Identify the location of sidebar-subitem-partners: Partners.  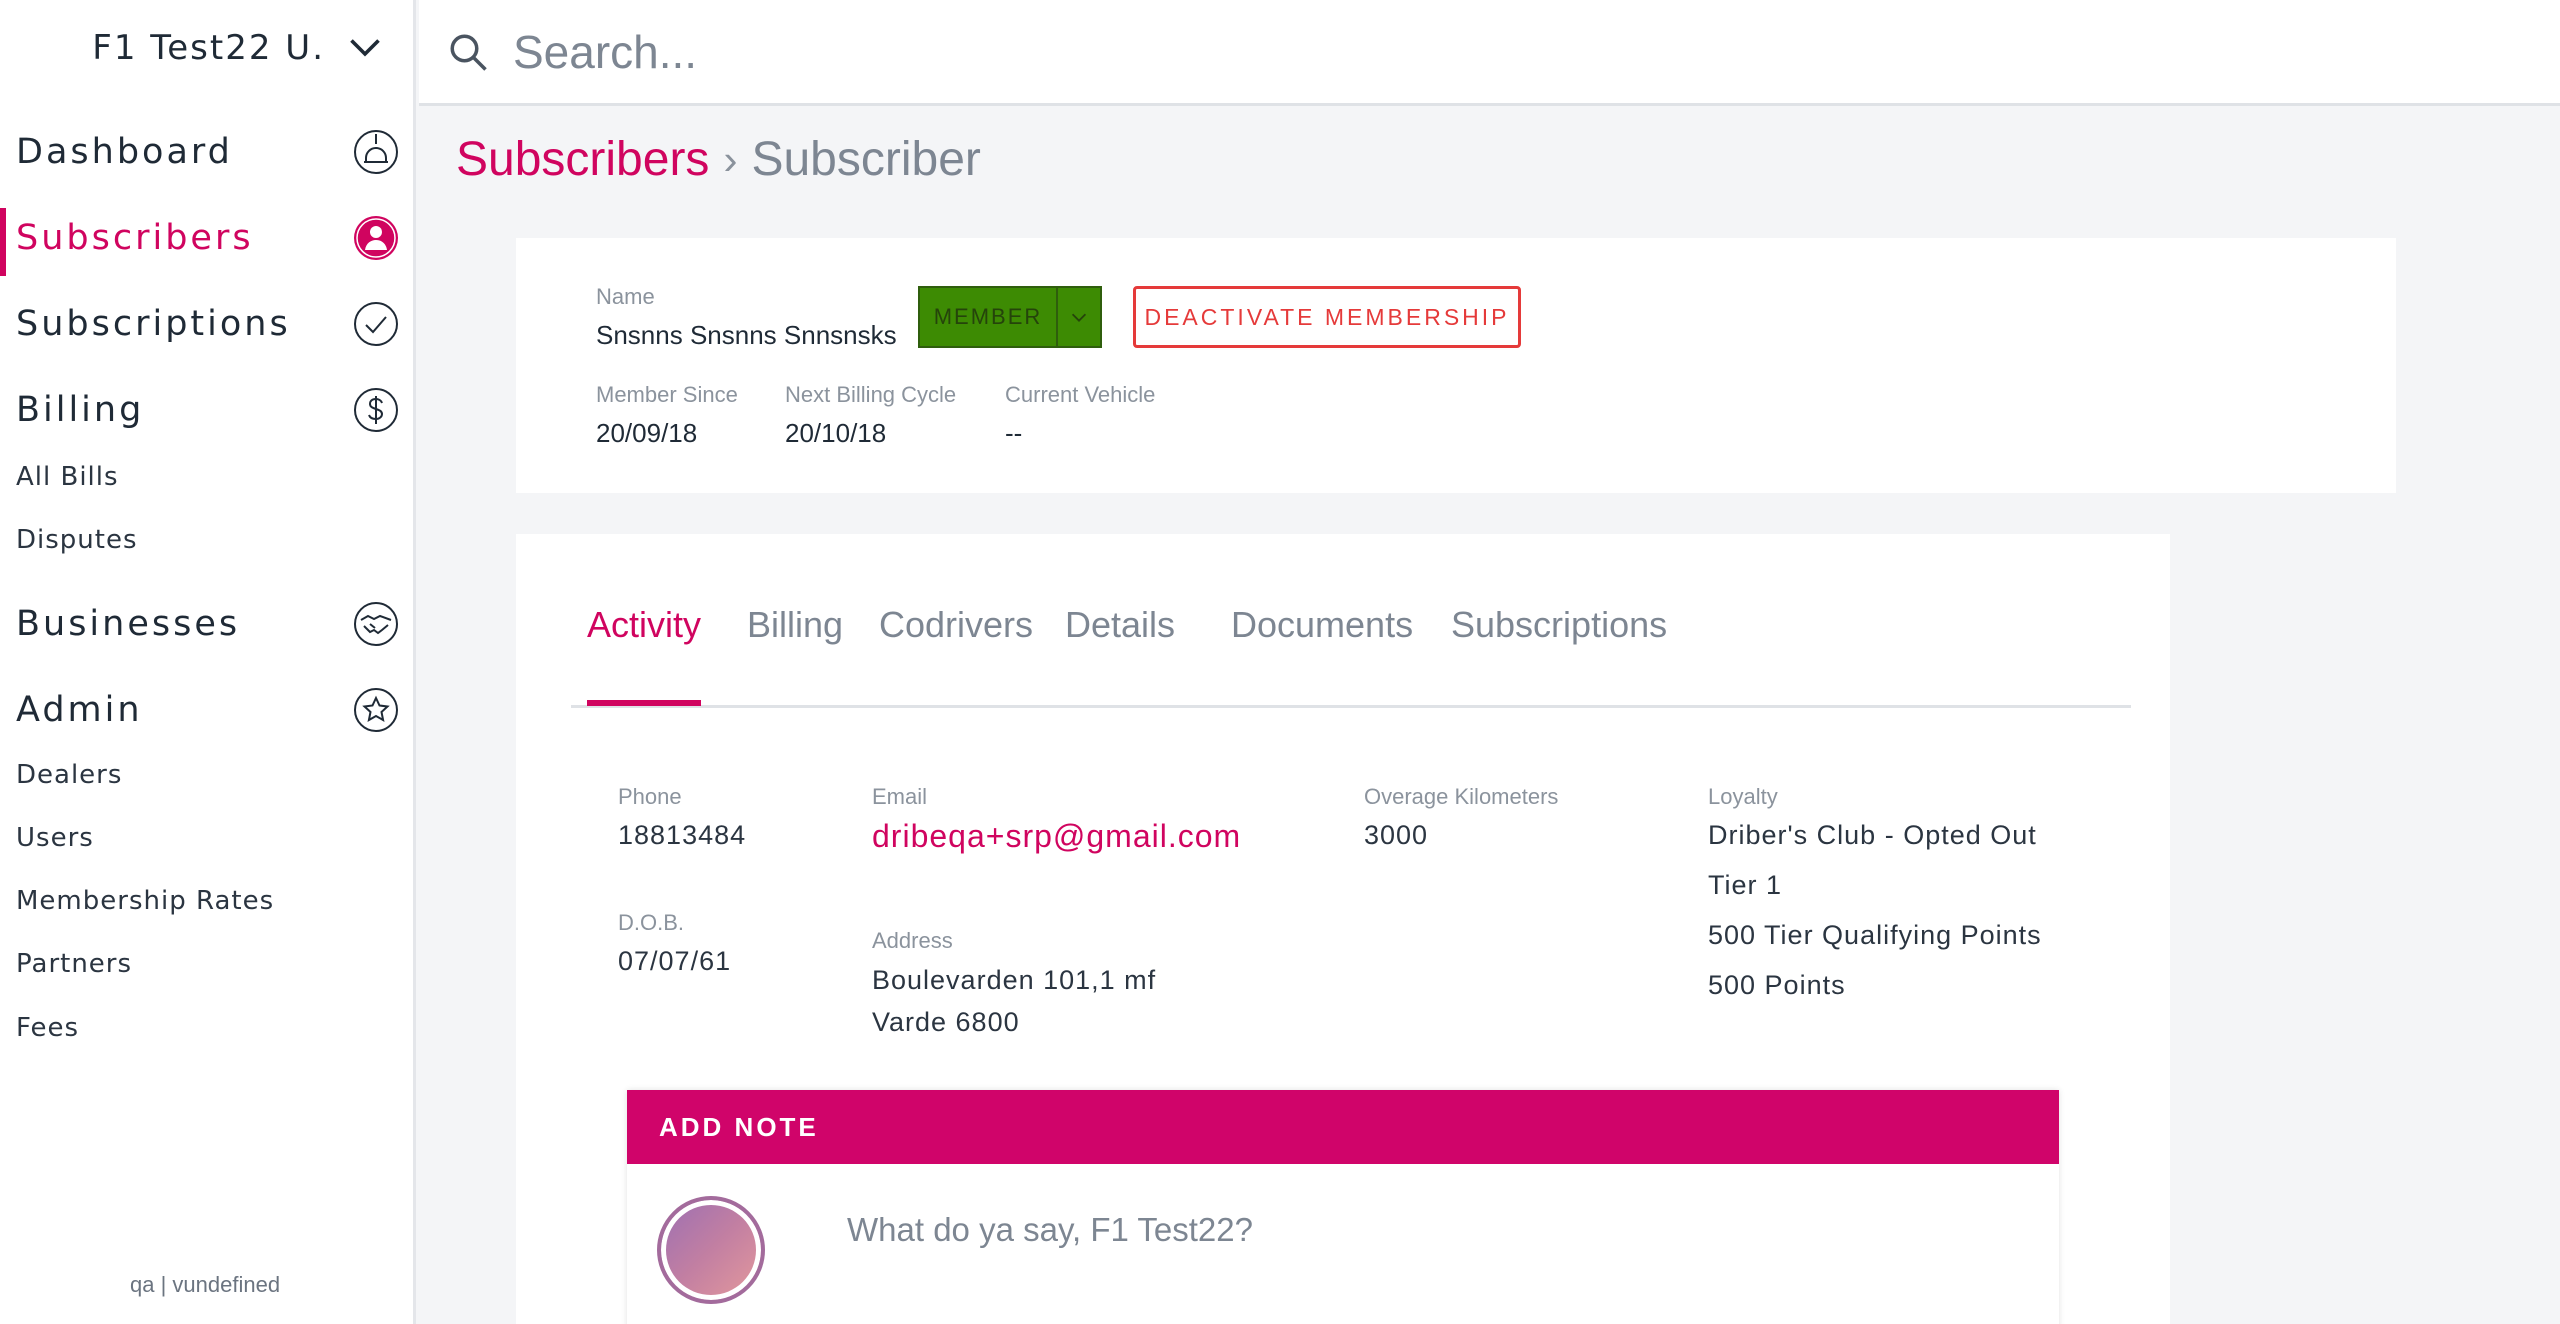
(74, 964).